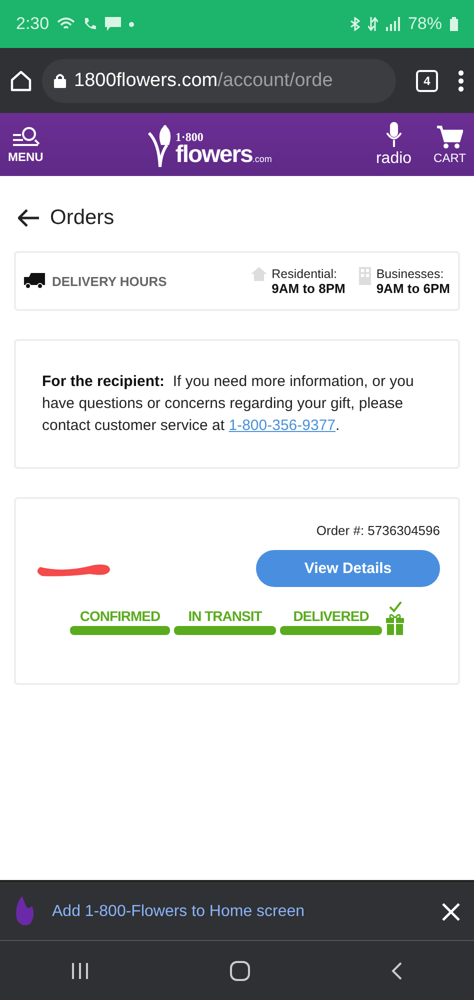  What do you see at coordinates (66, 24) in the screenshot?
I see `wifi-icon` at bounding box center [66, 24].